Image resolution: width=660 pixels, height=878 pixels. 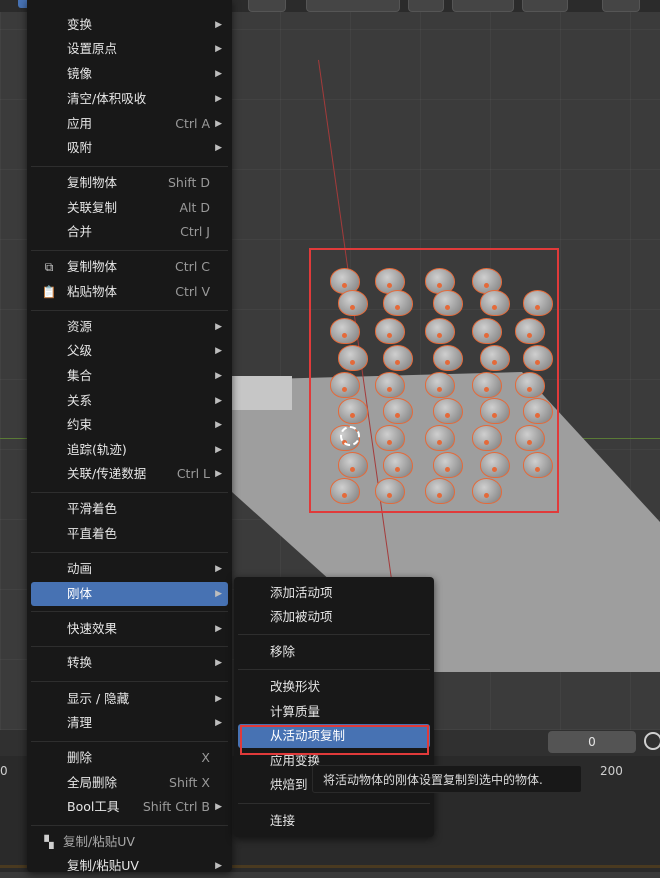 I want to click on paste-icon: 📋, so click(x=49, y=292).